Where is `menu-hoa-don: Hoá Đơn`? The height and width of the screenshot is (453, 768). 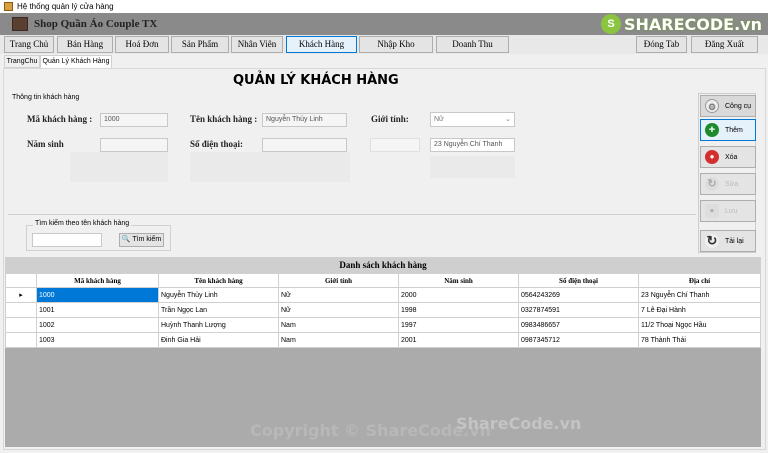 menu-hoa-don: Hoá Đơn is located at coordinates (142, 44).